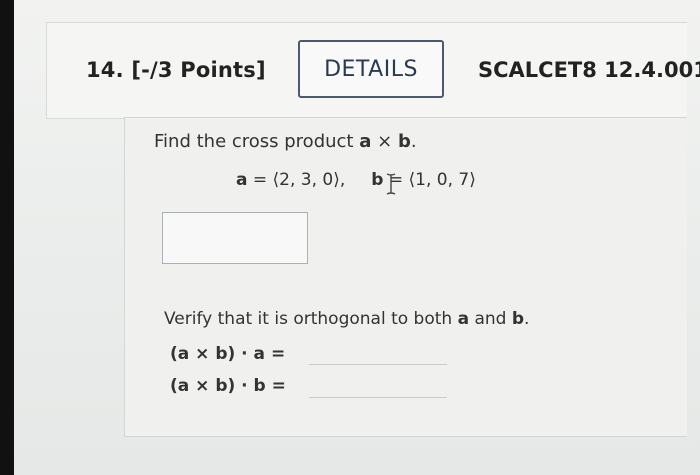  I want to click on text-cursor-icon, so click(391, 184).